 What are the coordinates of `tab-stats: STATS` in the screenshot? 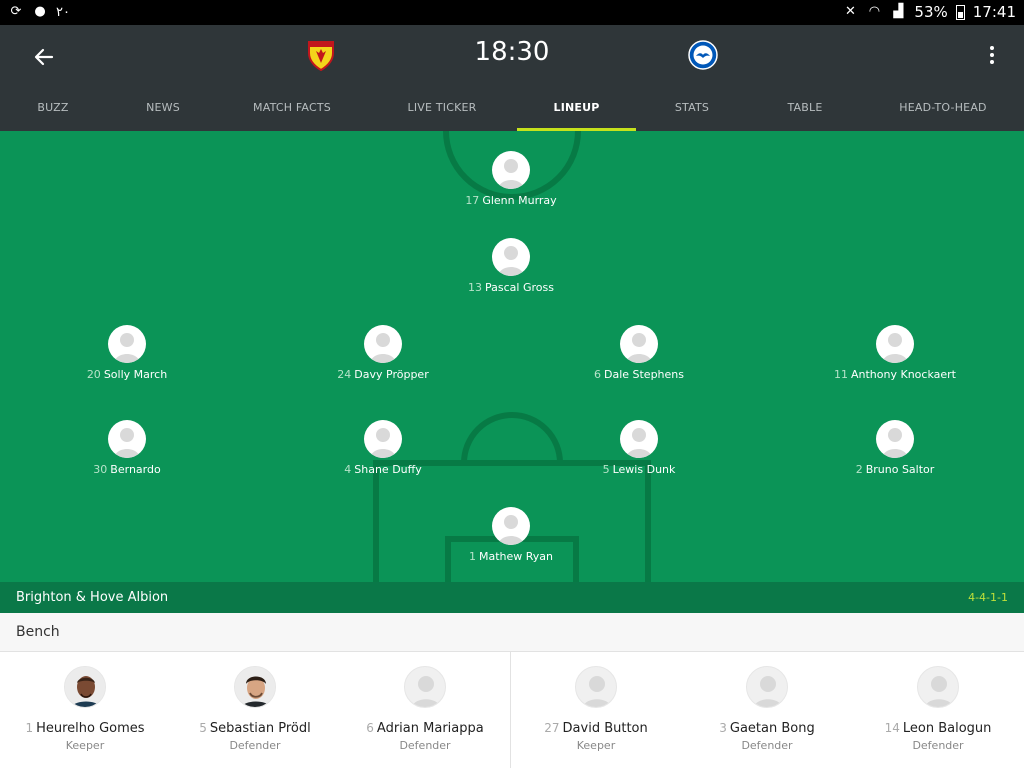 It's located at (692, 116).